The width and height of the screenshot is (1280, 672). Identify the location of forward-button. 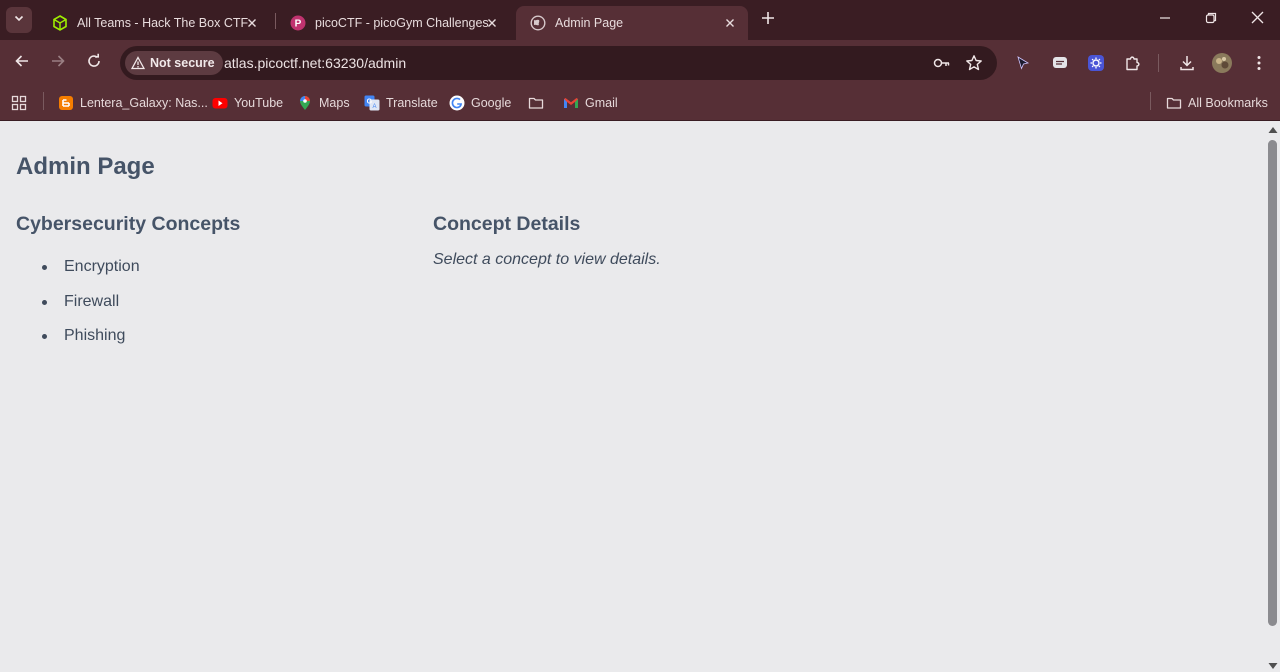
(58, 63).